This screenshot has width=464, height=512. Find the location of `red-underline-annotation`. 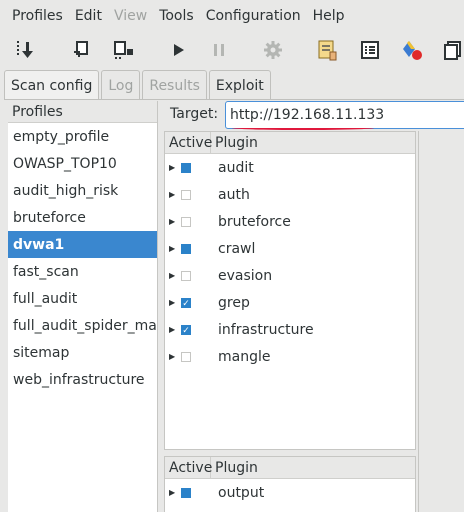

red-underline-annotation is located at coordinates (303, 128).